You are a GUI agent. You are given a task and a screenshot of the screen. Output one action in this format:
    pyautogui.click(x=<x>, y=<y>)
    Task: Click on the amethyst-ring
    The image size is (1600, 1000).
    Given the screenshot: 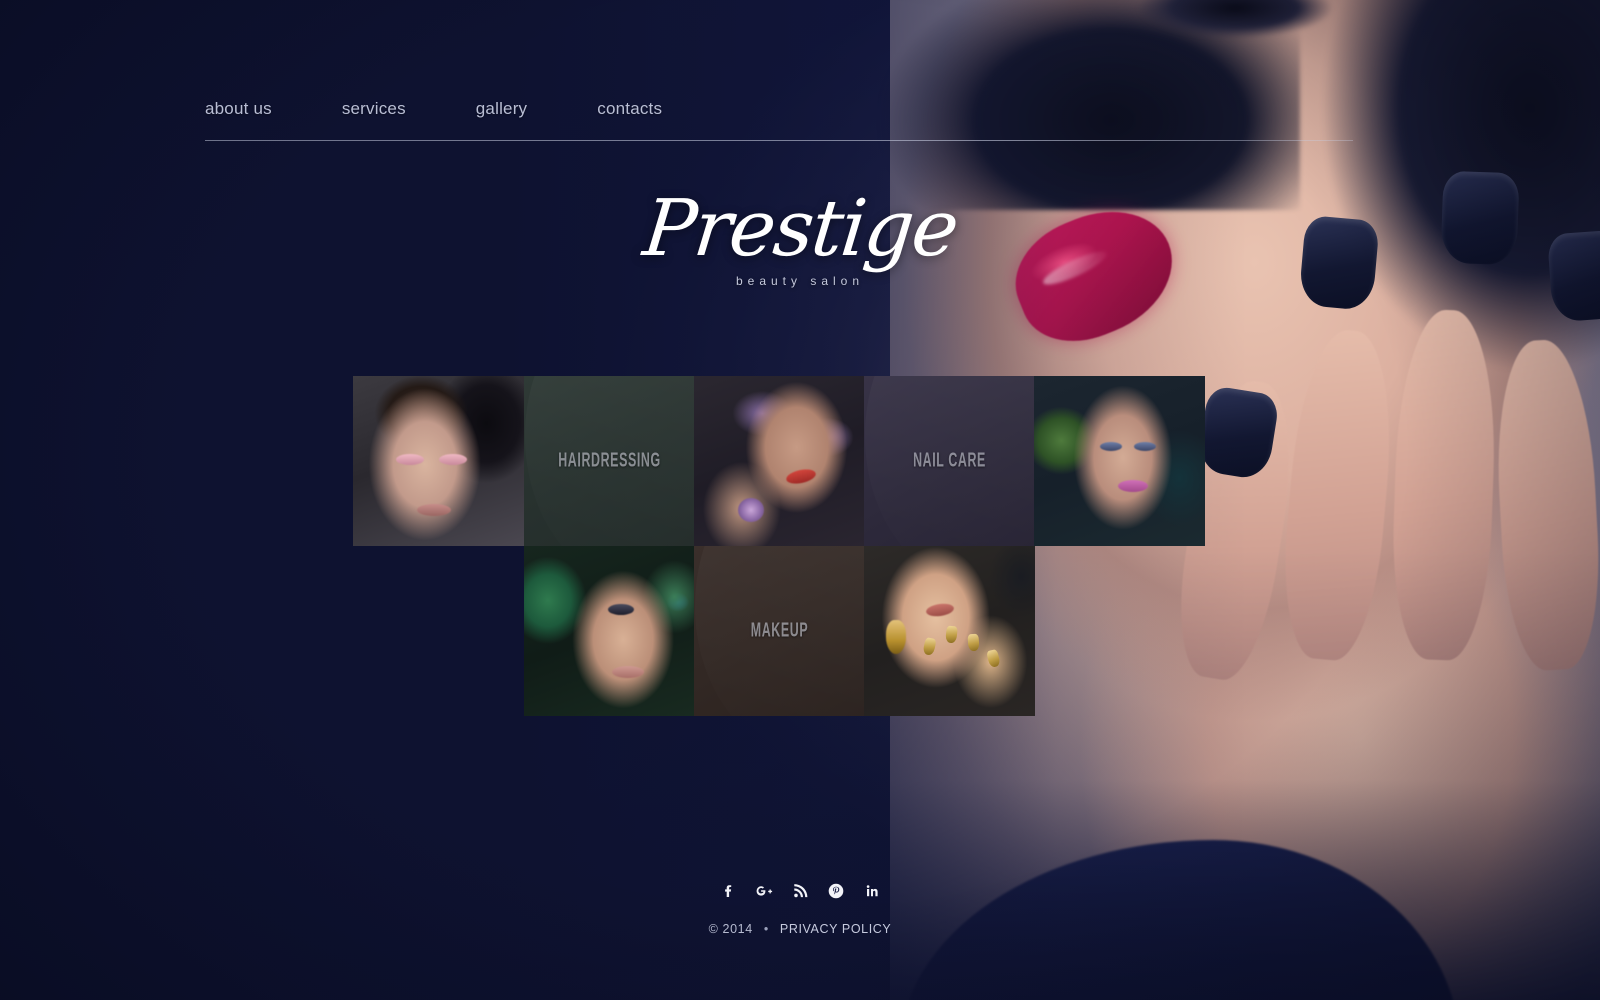 What is the action you would take?
    pyautogui.click(x=751, y=510)
    